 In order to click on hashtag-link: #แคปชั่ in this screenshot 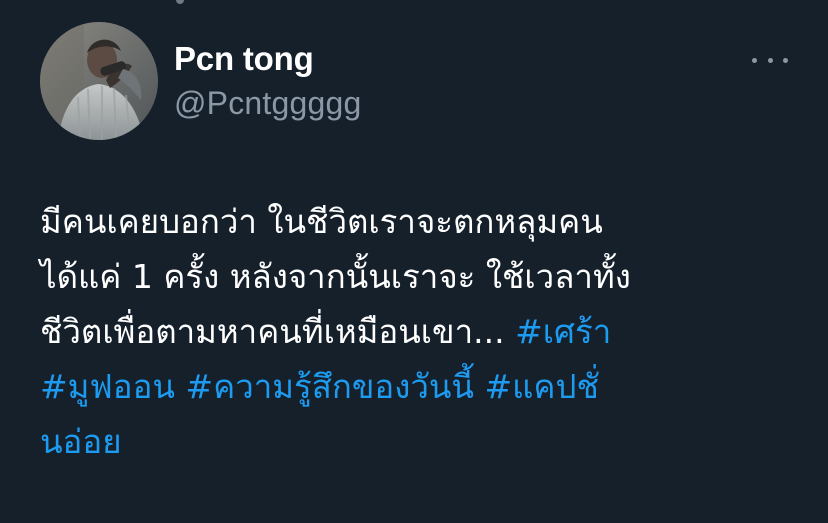, I will do `click(542, 386)`.